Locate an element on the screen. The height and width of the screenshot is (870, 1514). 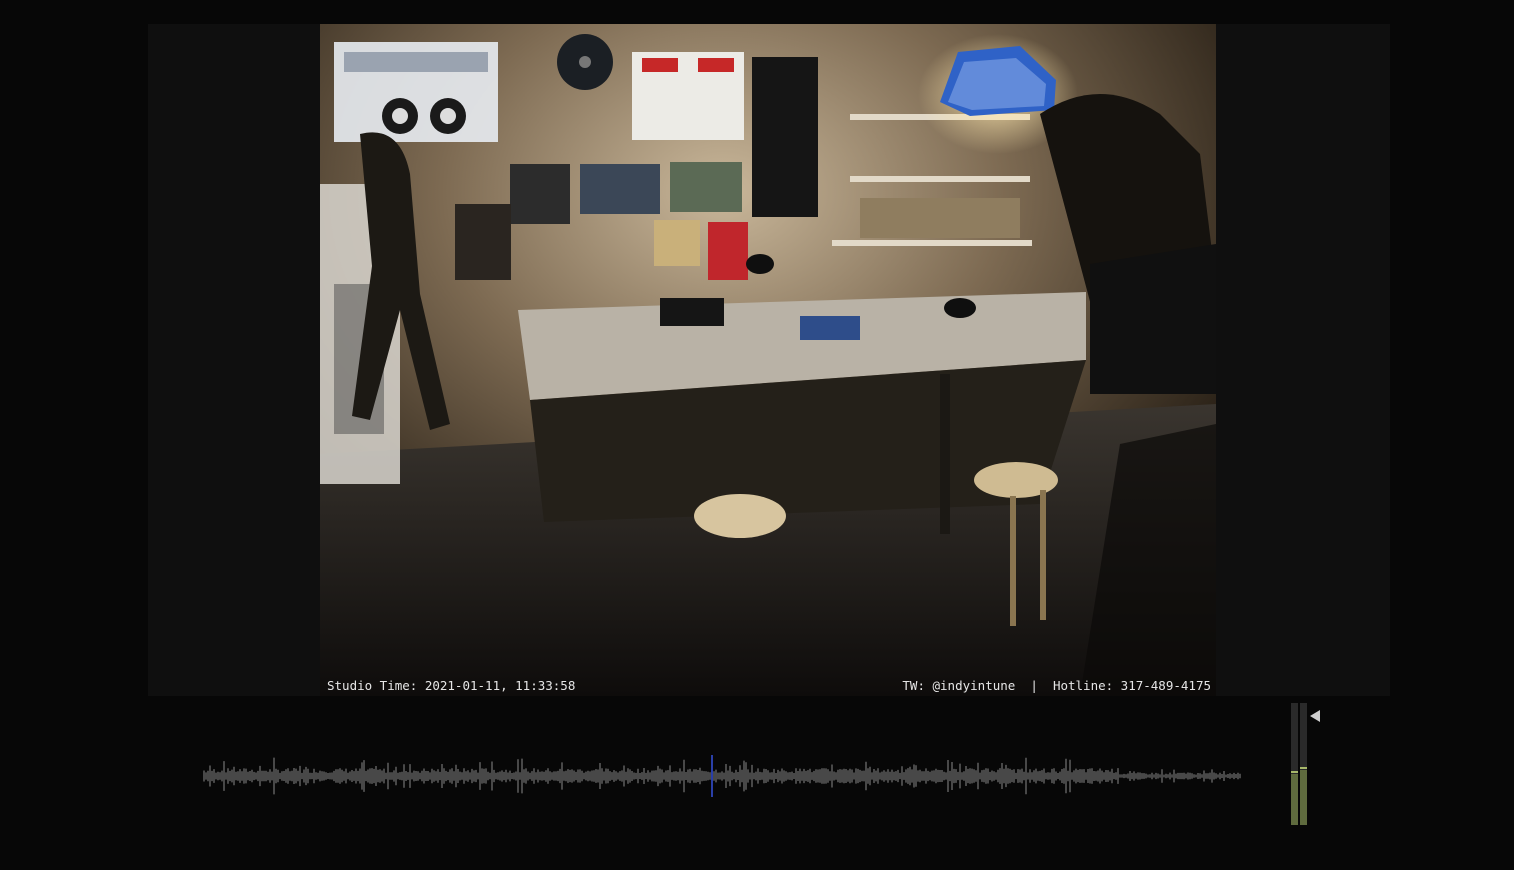
triangle-left-icon is located at coordinates (1315, 716).